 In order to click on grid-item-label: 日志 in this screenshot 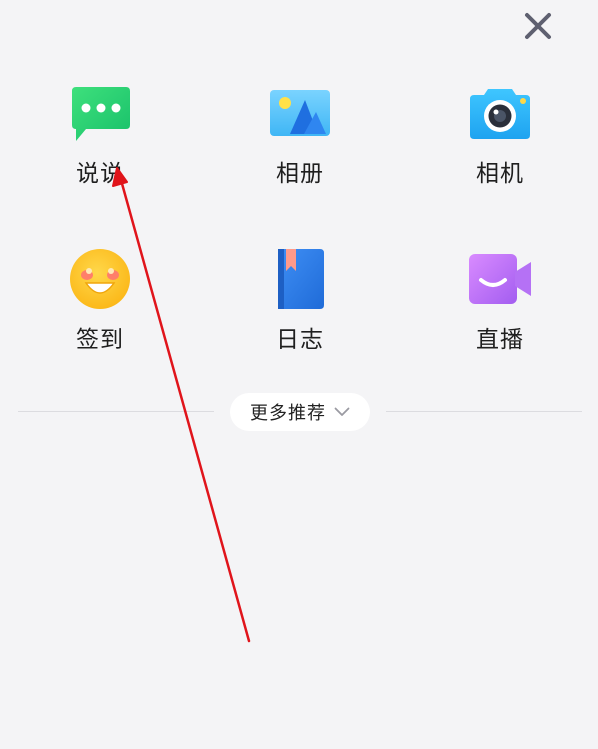, I will do `click(300, 340)`.